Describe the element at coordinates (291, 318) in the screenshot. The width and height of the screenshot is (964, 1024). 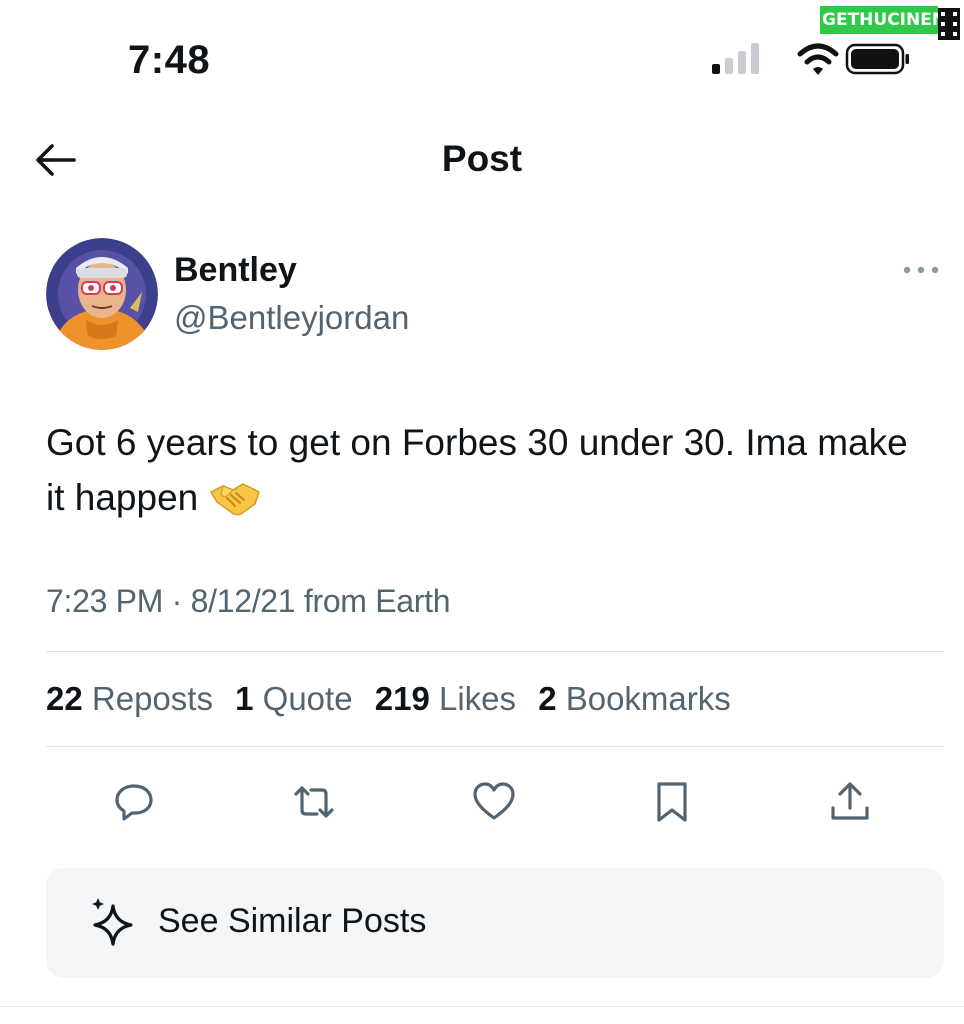
I see `author-handle: @Bentleyjordan` at that location.